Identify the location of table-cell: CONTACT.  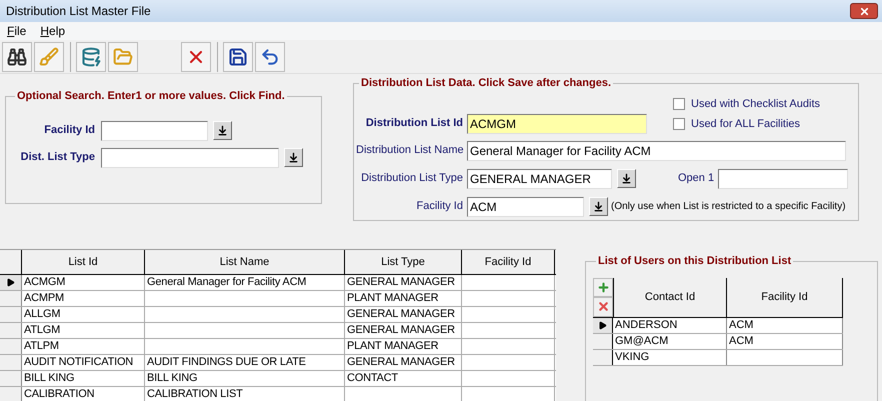
(403, 378).